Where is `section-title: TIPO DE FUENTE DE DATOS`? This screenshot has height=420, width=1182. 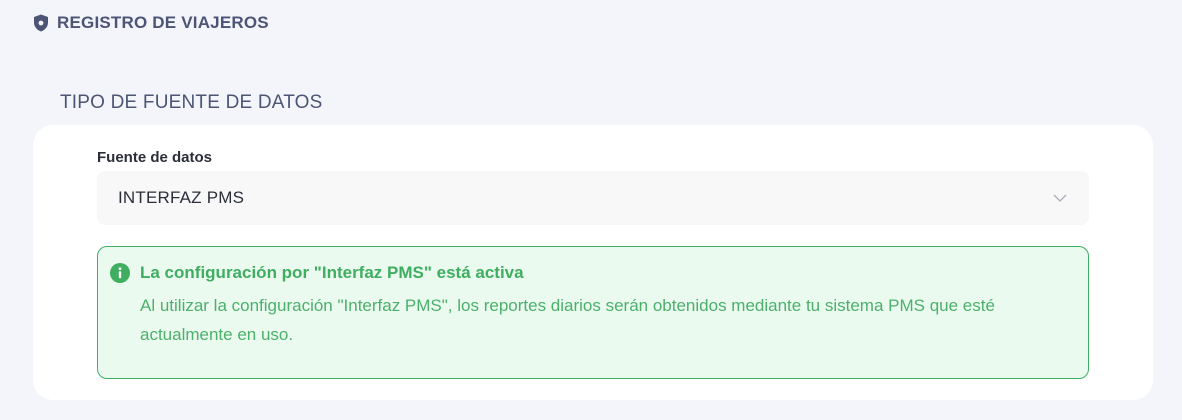
section-title: TIPO DE FUENTE DE DATOS is located at coordinates (191, 102).